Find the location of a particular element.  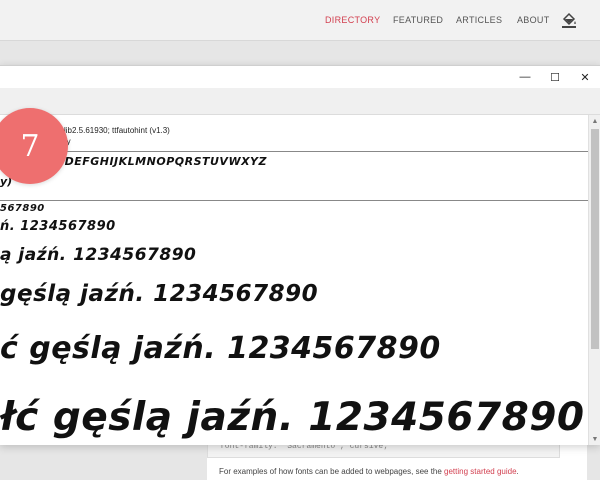

scroll-thumb is located at coordinates (595, 239).